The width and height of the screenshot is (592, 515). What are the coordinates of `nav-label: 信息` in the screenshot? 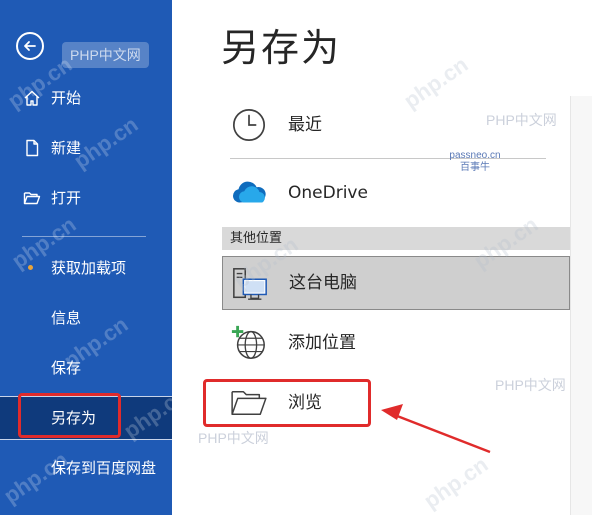 It's located at (66, 318).